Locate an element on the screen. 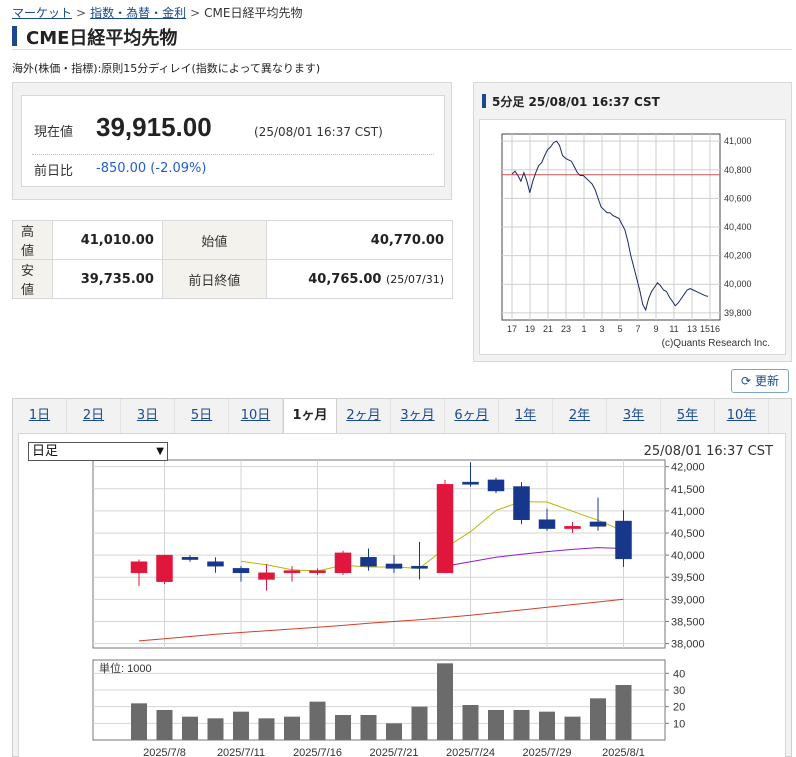 This screenshot has width=796, height=757. tab-4: 5日 is located at coordinates (202, 416).